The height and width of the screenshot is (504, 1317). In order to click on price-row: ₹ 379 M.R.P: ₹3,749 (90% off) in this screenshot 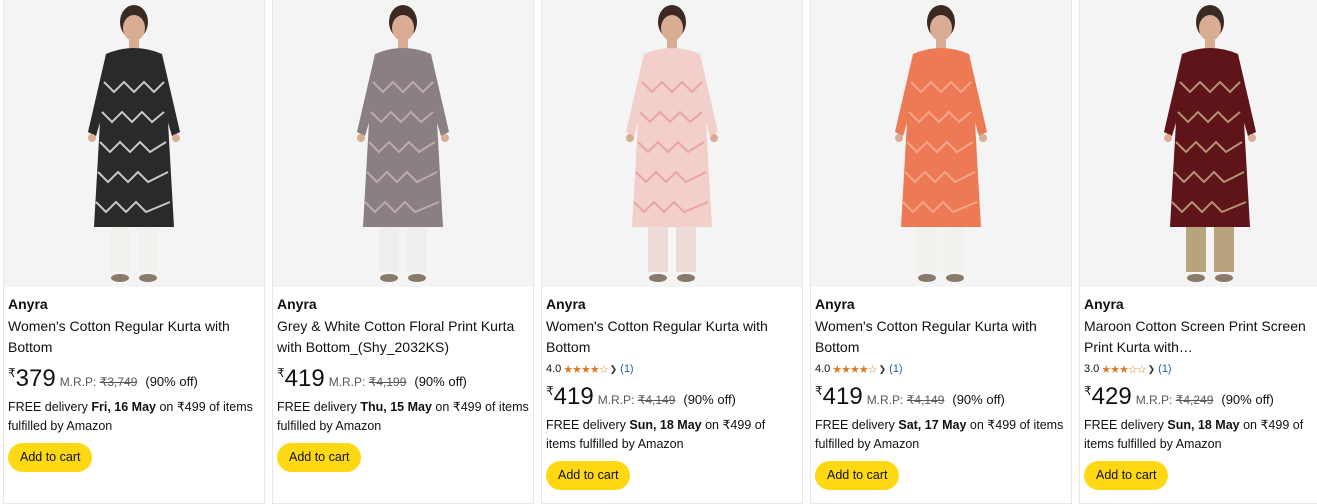, I will do `click(134, 378)`.